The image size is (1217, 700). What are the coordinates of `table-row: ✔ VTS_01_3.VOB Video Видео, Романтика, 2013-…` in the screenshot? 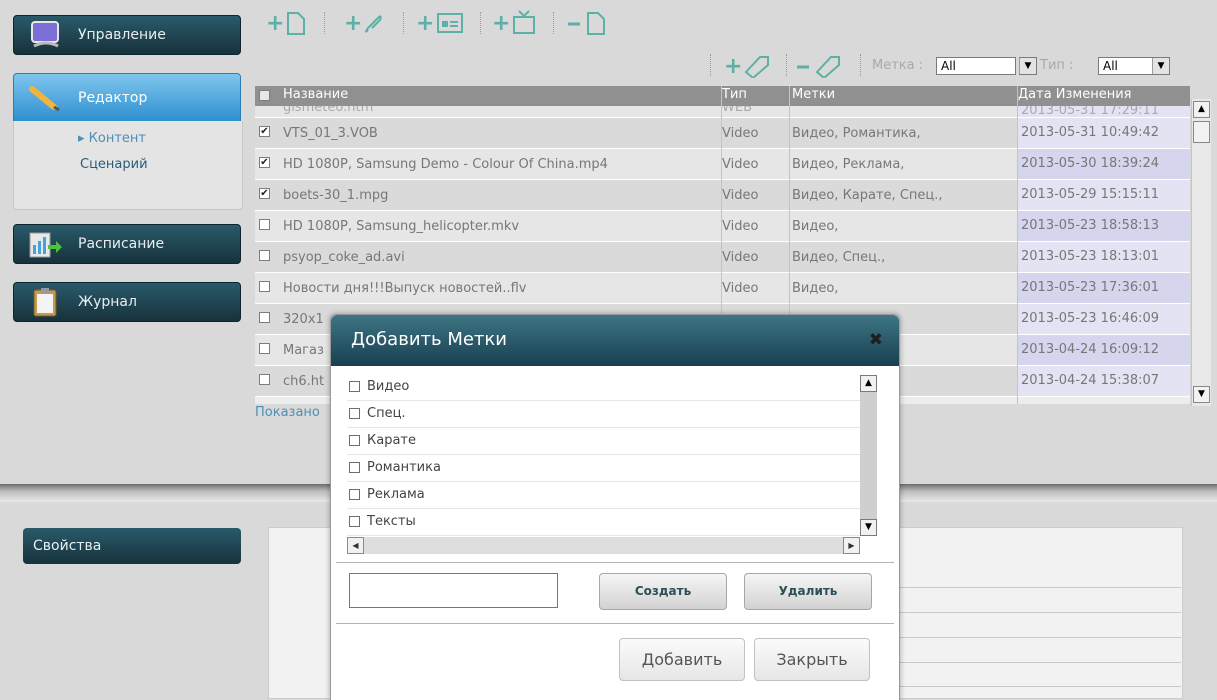 It's located at (722, 133).